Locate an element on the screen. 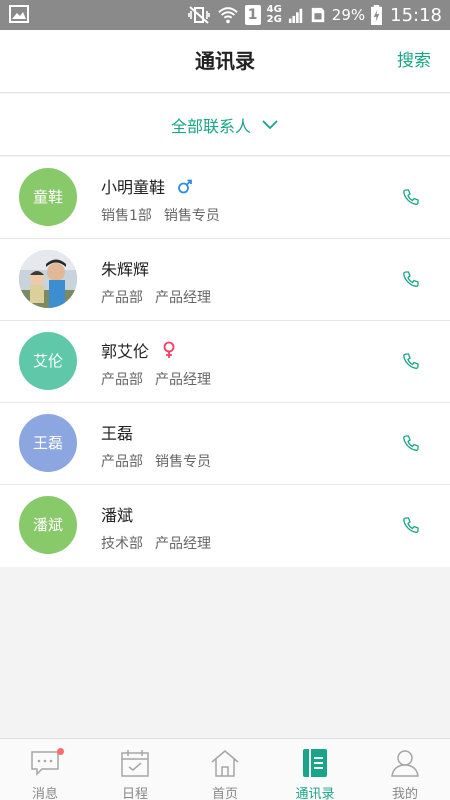 This screenshot has width=450, height=800. contact-department: 技术部 is located at coordinates (122, 544).